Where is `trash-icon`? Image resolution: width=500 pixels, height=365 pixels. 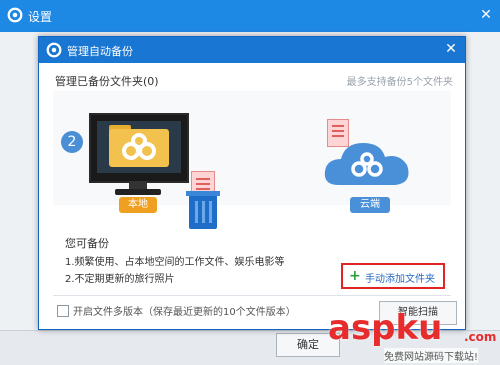
trash-icon is located at coordinates (203, 210).